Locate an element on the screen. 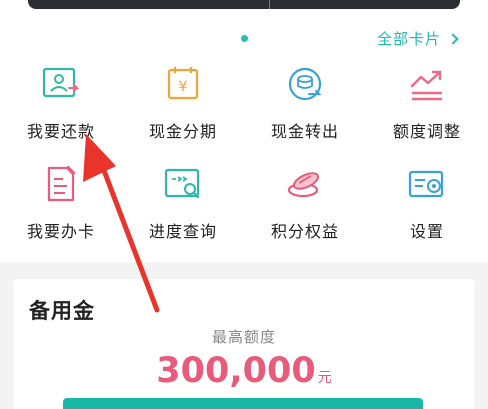 The width and height of the screenshot is (488, 409). grid-item-label: 积分权益 is located at coordinates (304, 231).